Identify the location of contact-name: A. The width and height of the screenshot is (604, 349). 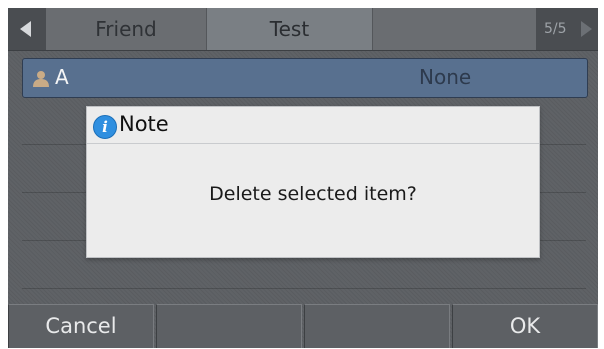
(62, 77).